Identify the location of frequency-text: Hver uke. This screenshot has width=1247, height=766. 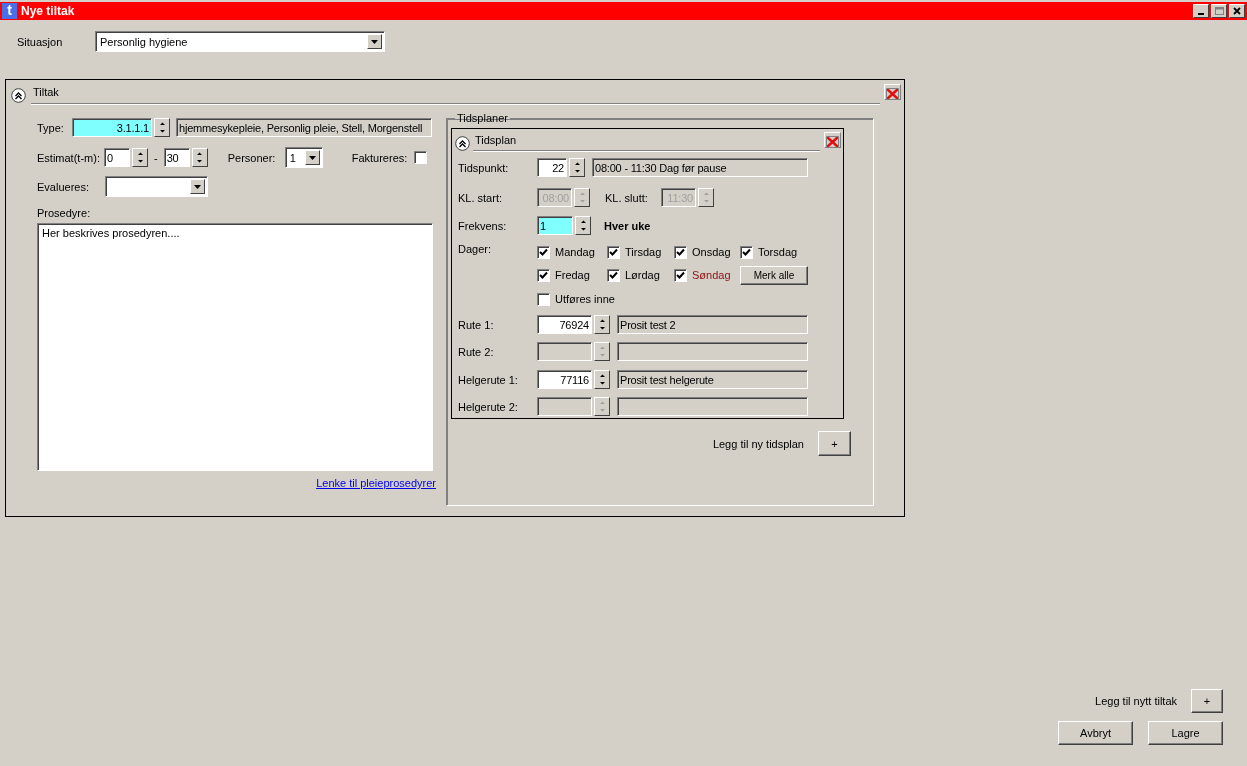
(627, 225).